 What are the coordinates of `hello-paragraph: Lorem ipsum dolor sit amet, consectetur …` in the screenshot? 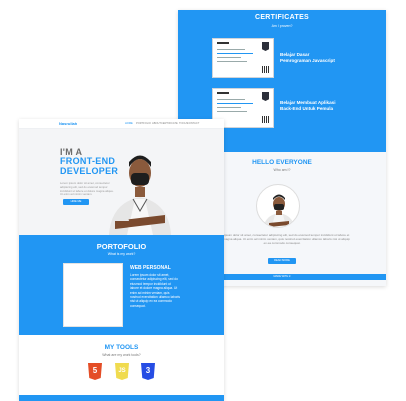 It's located at (282, 239).